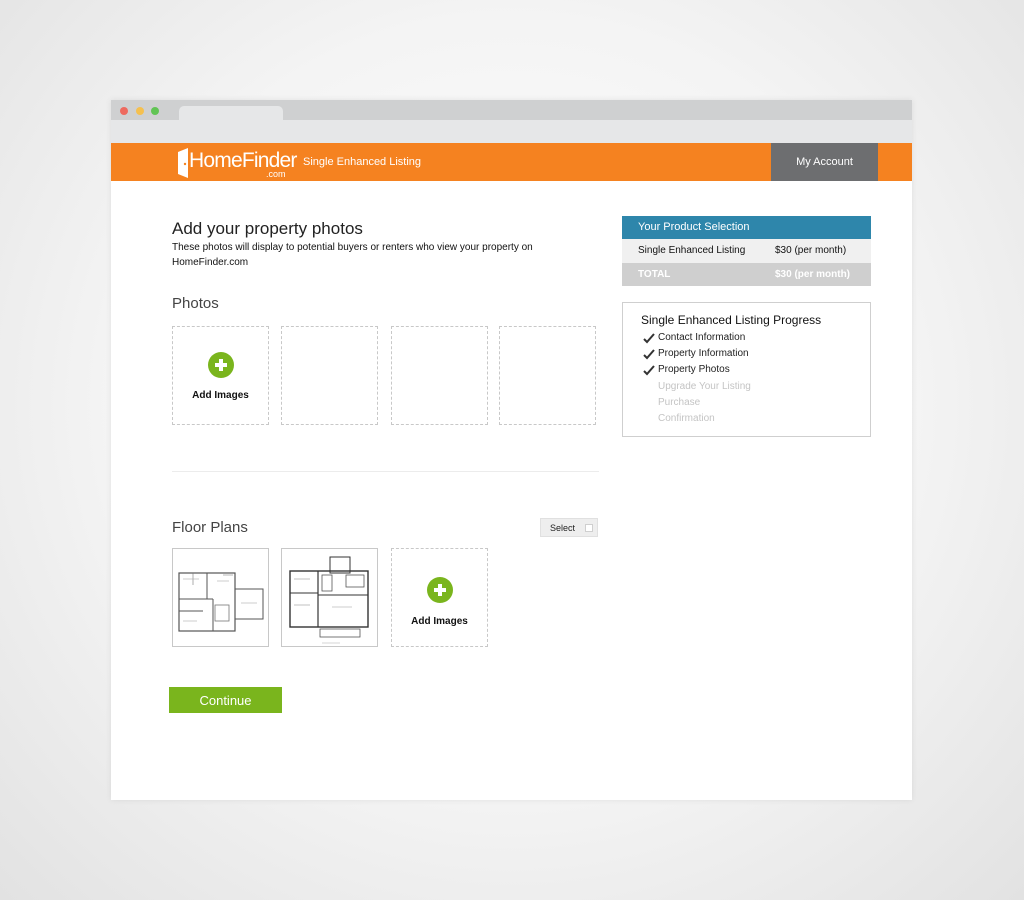 This screenshot has height=900, width=1024. Describe the element at coordinates (731, 320) in the screenshot. I see `progress-title: Single Enhanced Listing Progress` at that location.